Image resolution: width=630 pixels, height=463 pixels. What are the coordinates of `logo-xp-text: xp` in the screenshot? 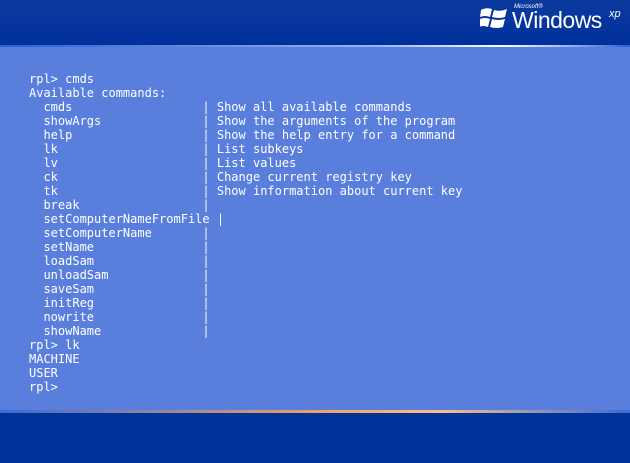 It's located at (615, 14).